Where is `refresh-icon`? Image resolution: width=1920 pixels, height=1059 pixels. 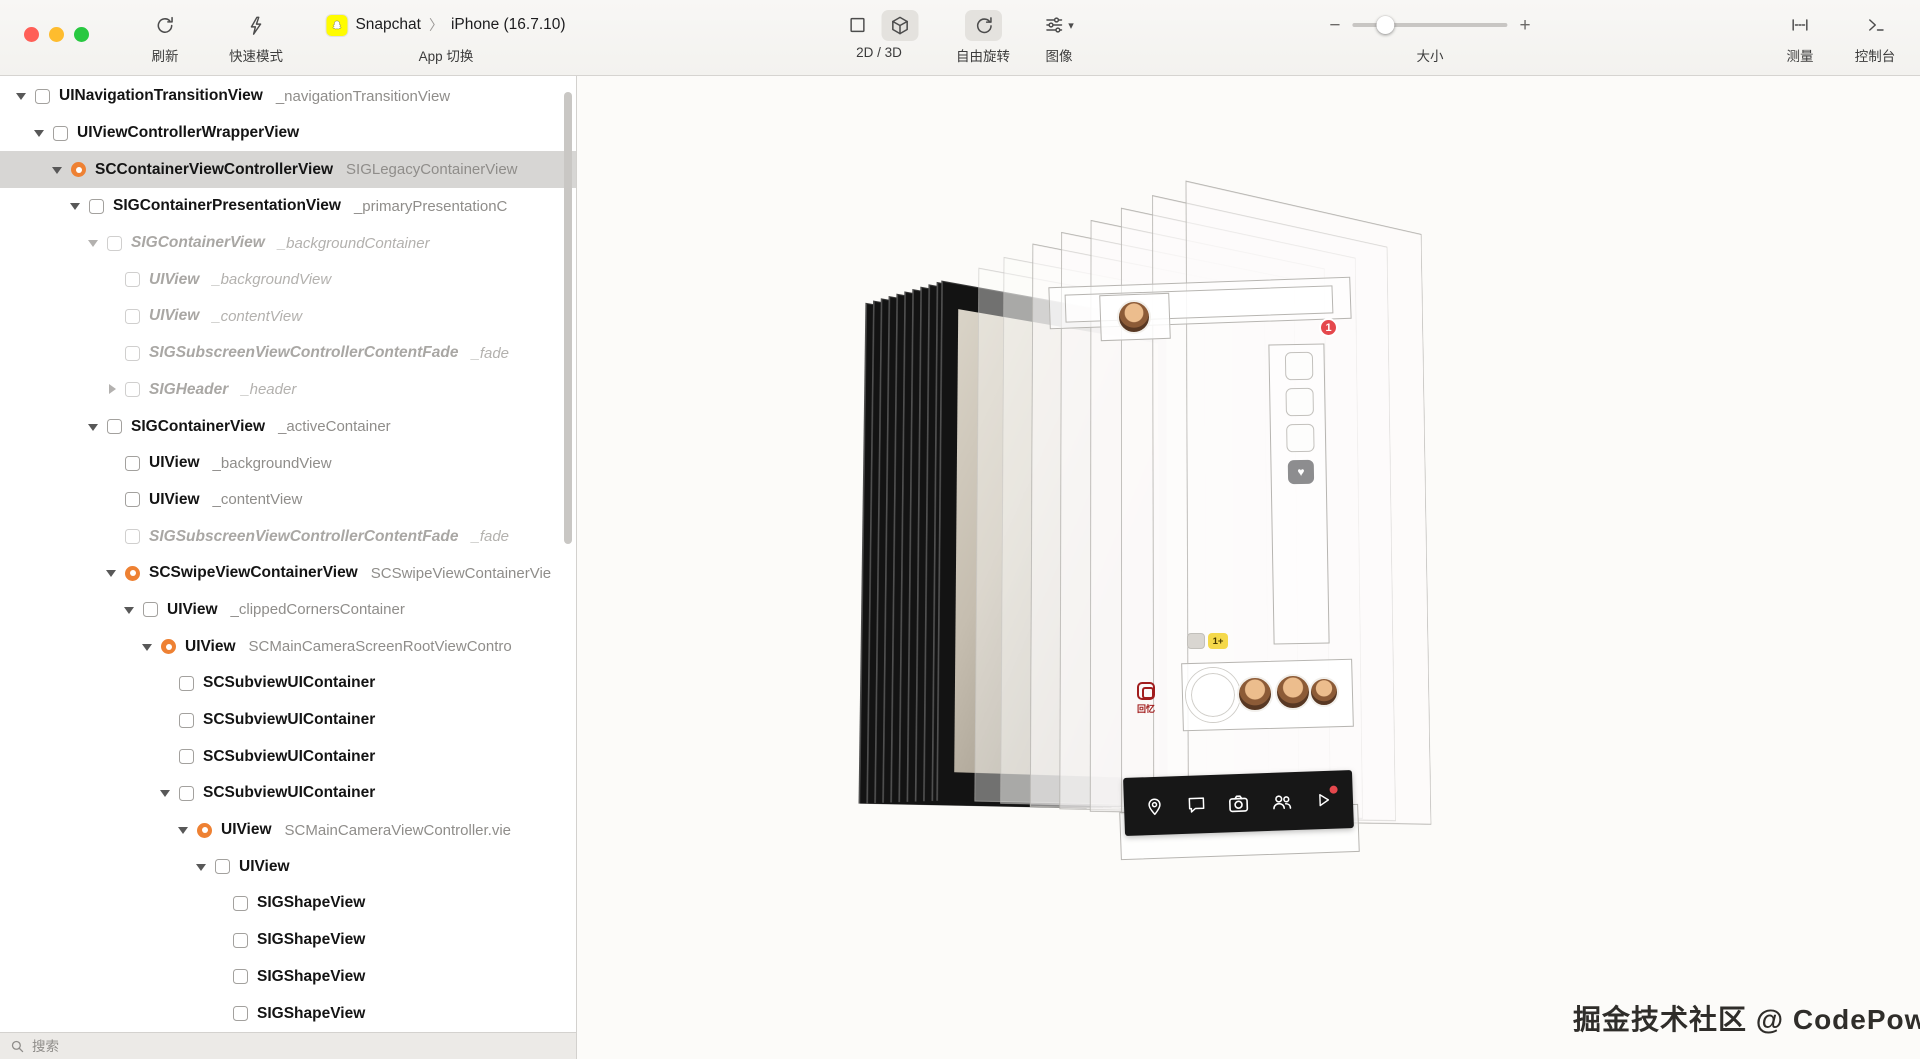 refresh-icon is located at coordinates (165, 24).